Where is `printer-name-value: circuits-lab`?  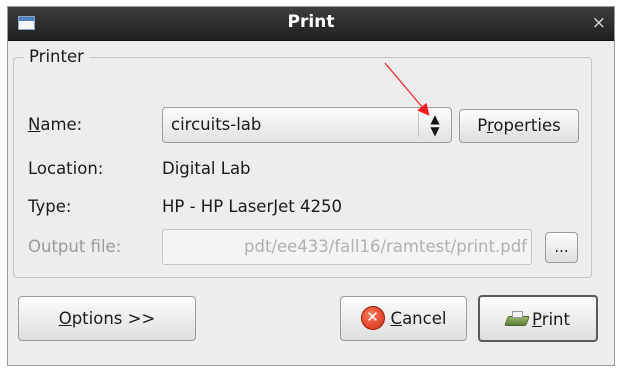
printer-name-value: circuits-lab is located at coordinates (216, 124).